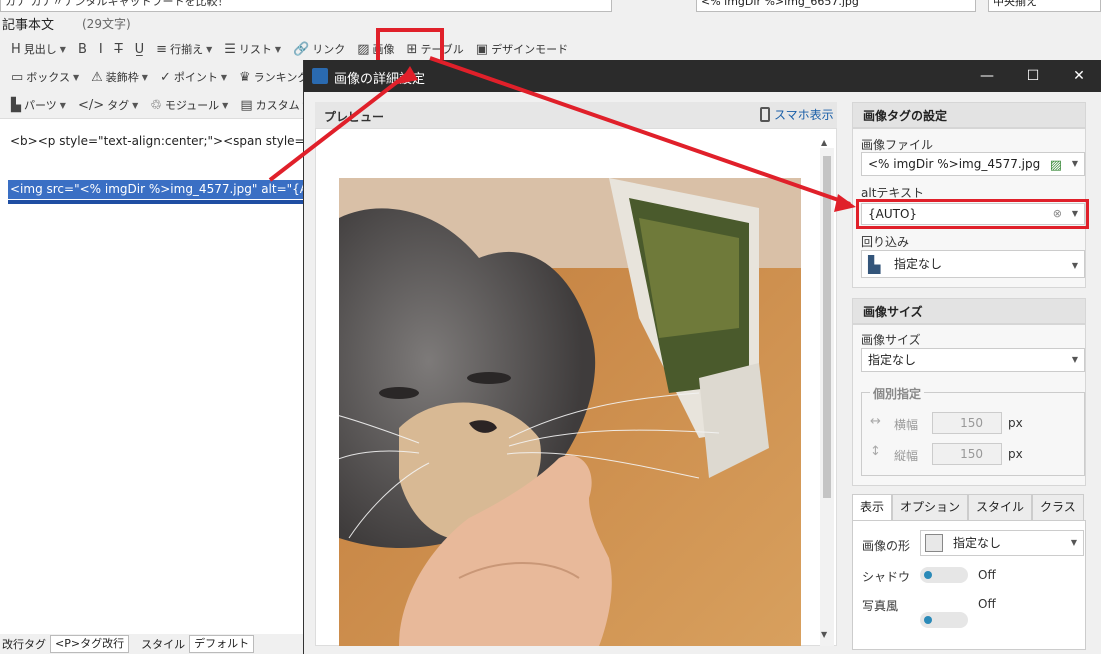 Image resolution: width=1101 pixels, height=654 pixels. What do you see at coordinates (340, 126) in the screenshot?
I see `arrow-to-code` at bounding box center [340, 126].